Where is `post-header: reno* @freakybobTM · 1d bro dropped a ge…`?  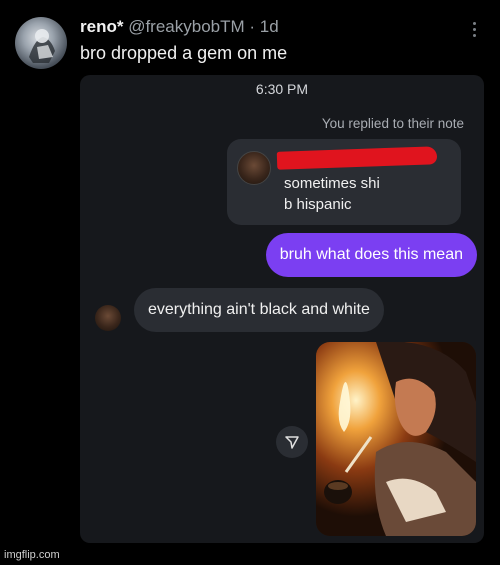
post-header: reno* @freakybobTM · 1d bro dropped a ge… is located at coordinates (250, 37).